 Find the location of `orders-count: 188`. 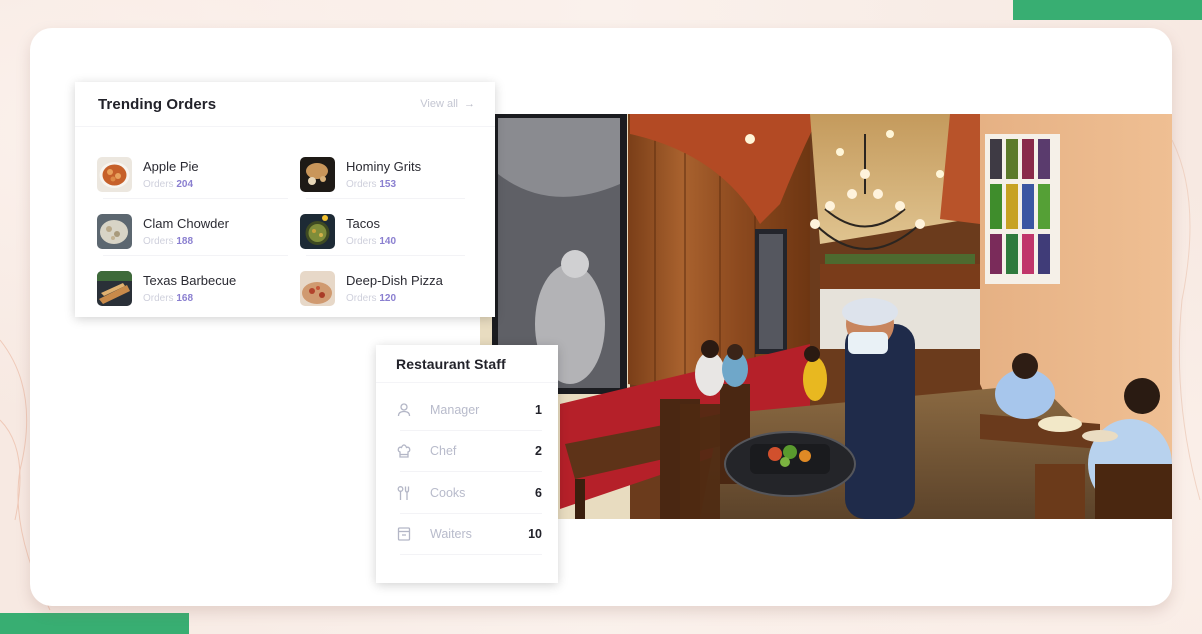

orders-count: 188 is located at coordinates (185, 241).